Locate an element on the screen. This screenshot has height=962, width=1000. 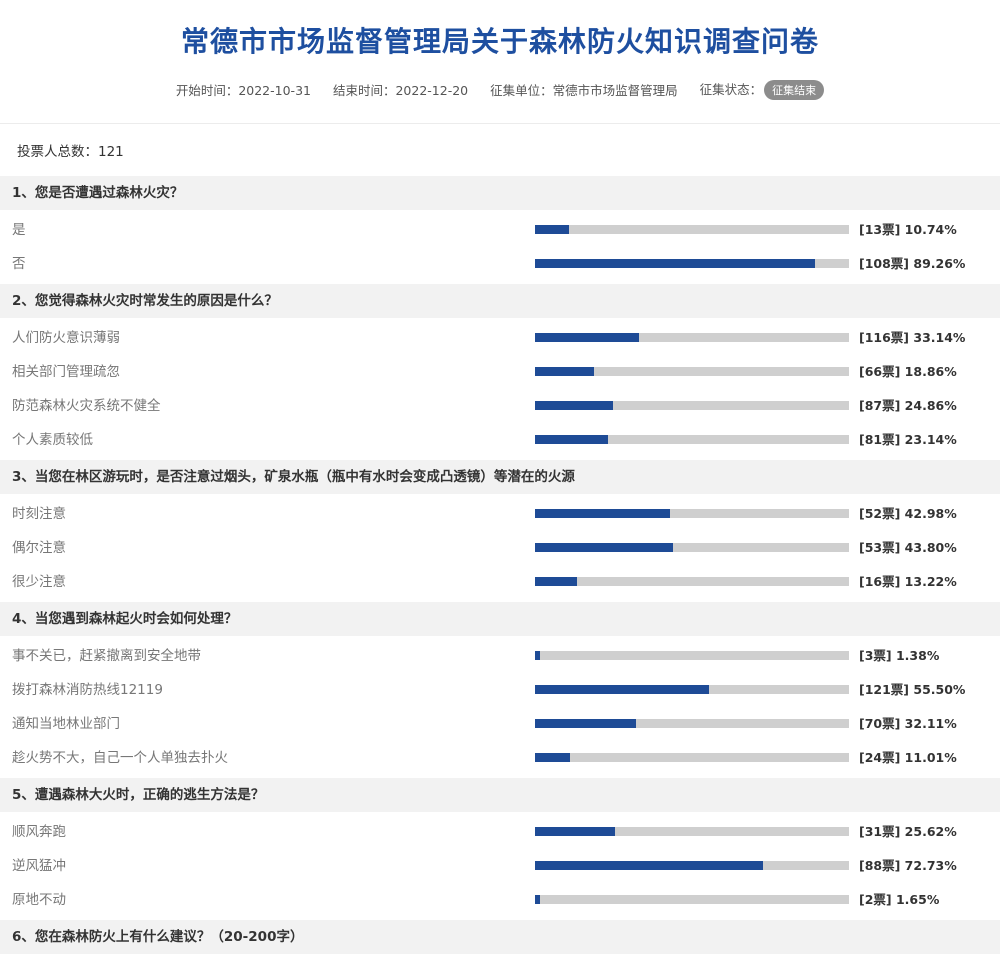
option-row: 原地不动 [2票] 1.65% is located at coordinates (500, 900).